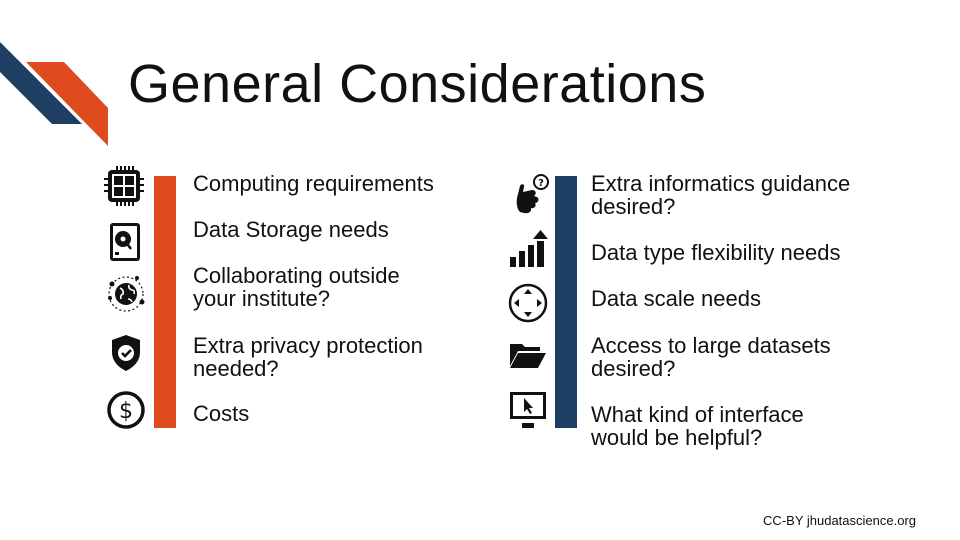 This screenshot has height=540, width=960. I want to click on list-item-text: Data Storage needs, so click(291, 229).